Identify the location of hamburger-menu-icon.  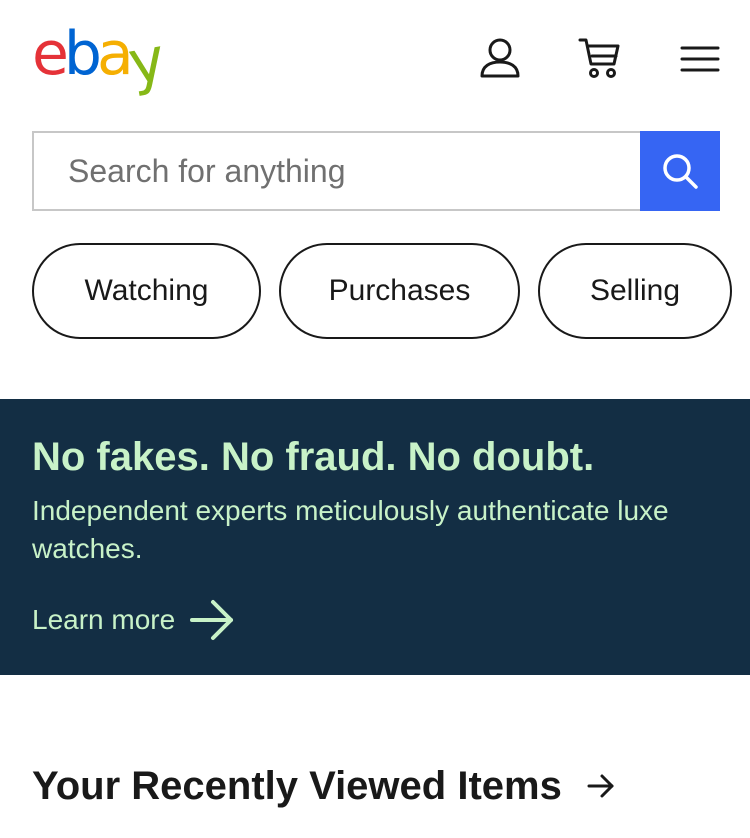
(700, 58).